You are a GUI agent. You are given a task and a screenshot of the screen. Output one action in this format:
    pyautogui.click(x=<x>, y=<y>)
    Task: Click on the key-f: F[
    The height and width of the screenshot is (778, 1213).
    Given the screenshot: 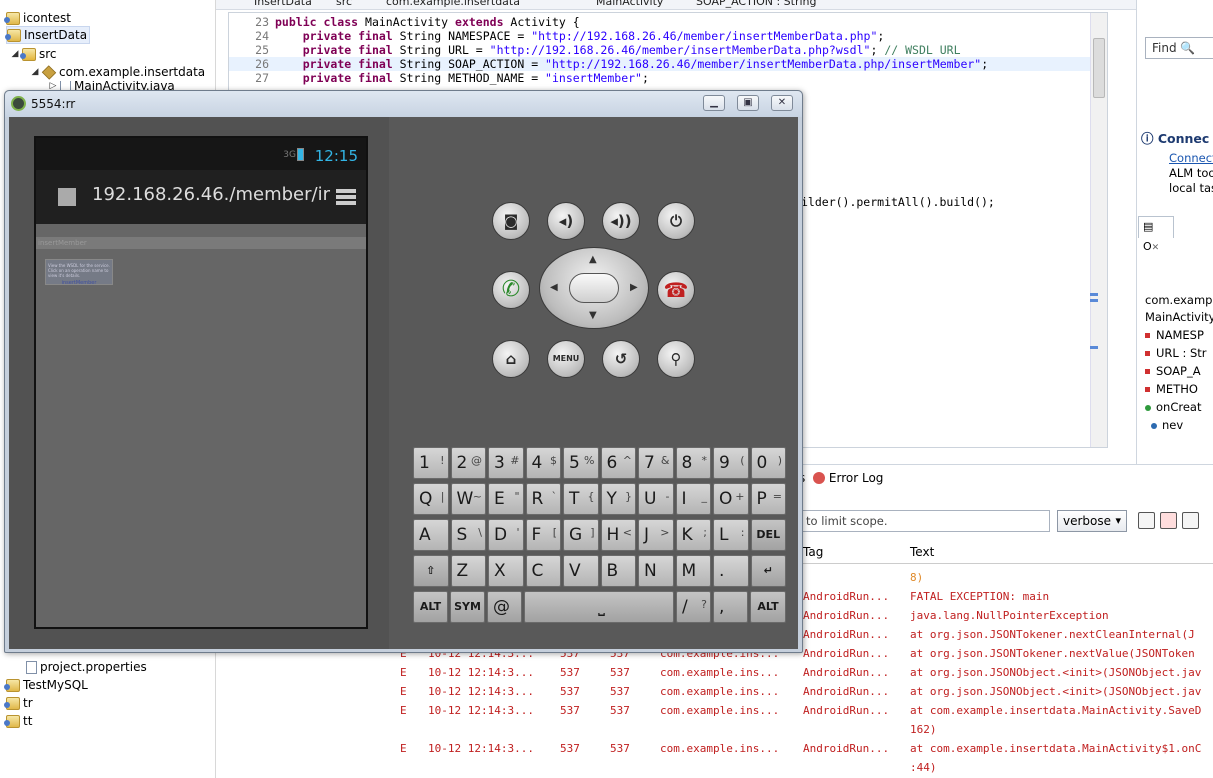 What is the action you would take?
    pyautogui.click(x=543, y=535)
    